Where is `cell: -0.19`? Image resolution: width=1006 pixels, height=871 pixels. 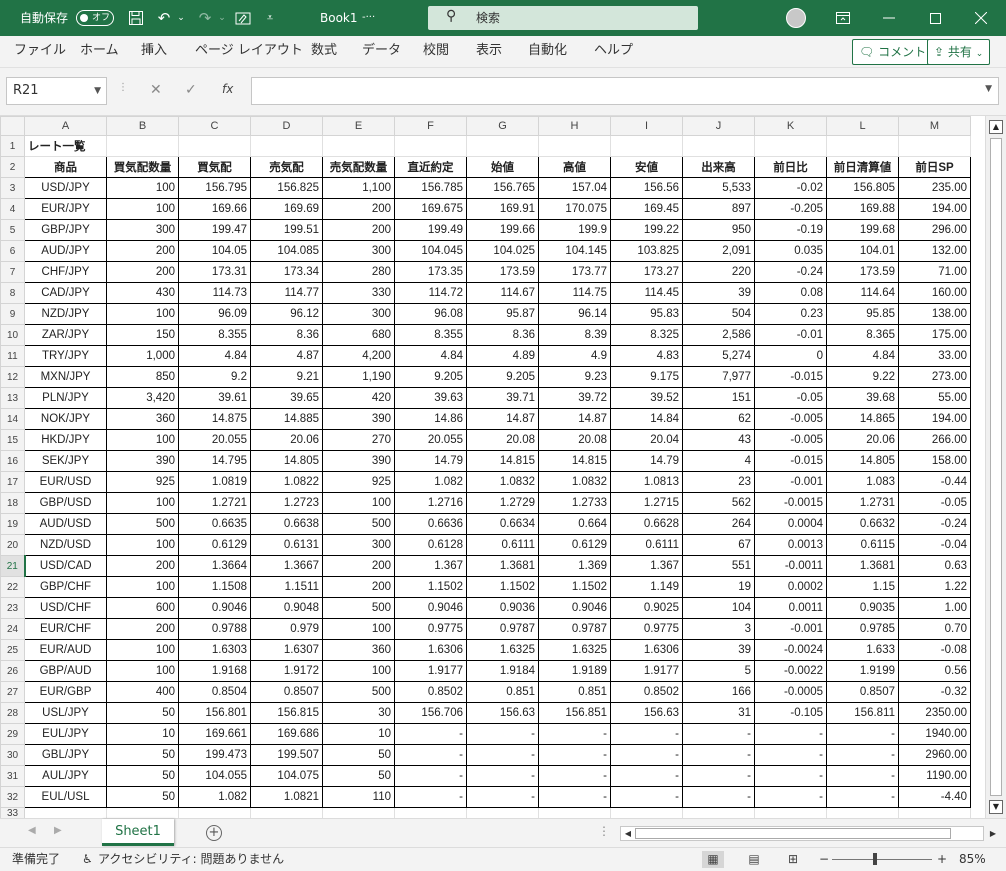 cell: -0.19 is located at coordinates (790, 230).